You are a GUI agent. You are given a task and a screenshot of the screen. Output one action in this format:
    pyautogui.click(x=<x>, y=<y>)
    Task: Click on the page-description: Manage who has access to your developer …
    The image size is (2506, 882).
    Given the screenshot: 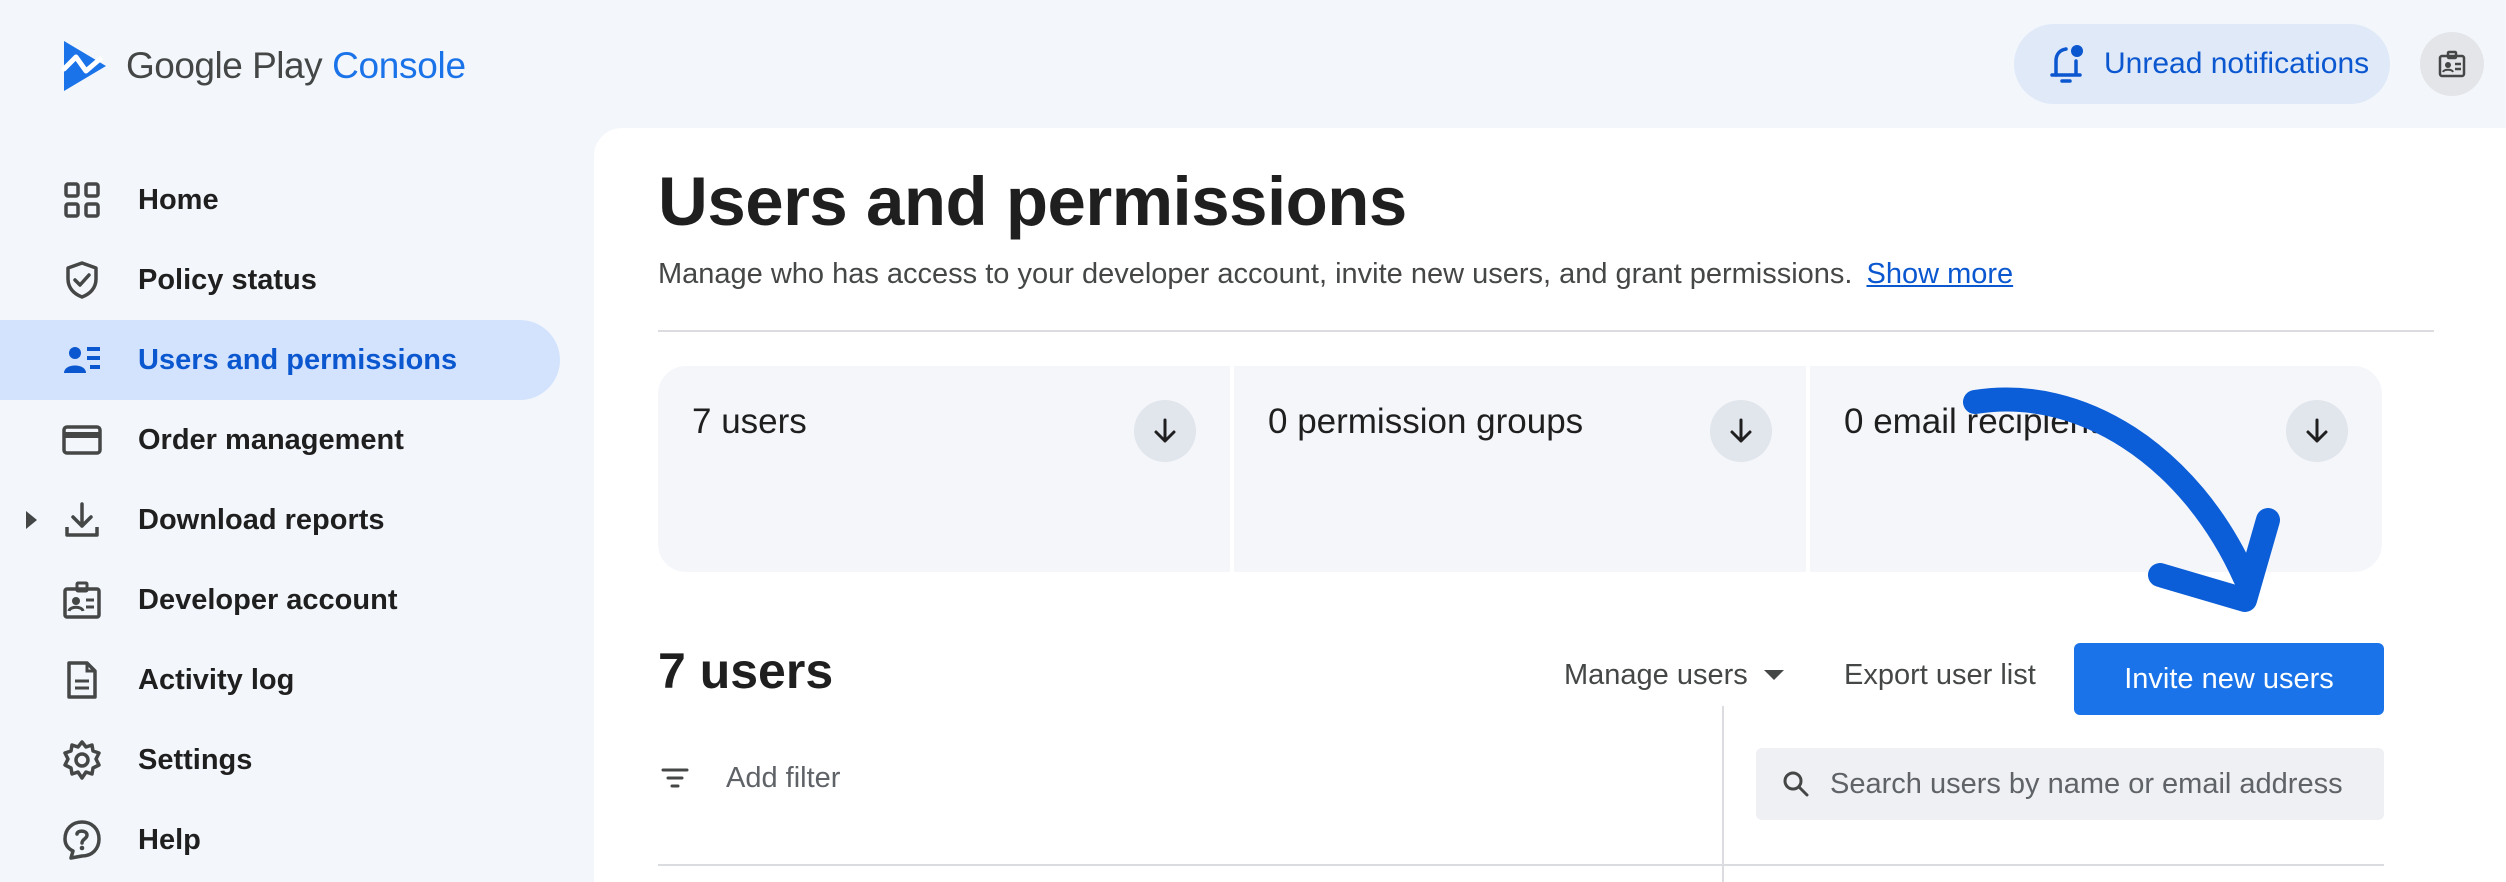 What is the action you would take?
    pyautogui.click(x=1335, y=274)
    